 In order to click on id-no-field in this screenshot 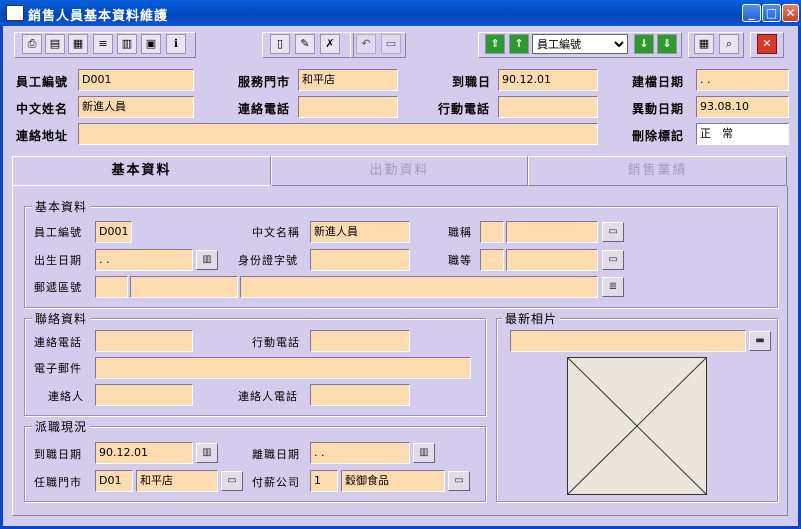, I will do `click(360, 260)`.